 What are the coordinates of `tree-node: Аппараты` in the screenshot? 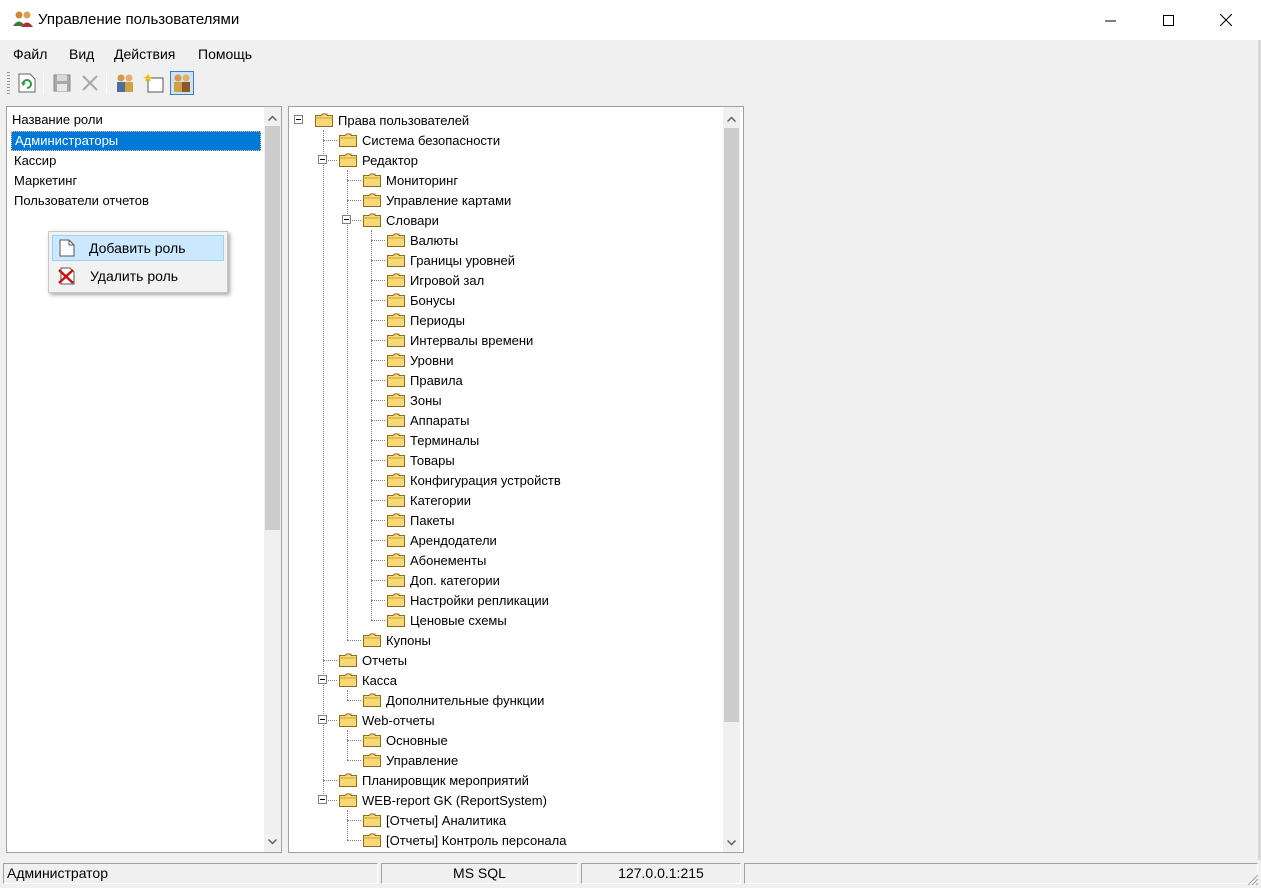 It's located at (428, 420).